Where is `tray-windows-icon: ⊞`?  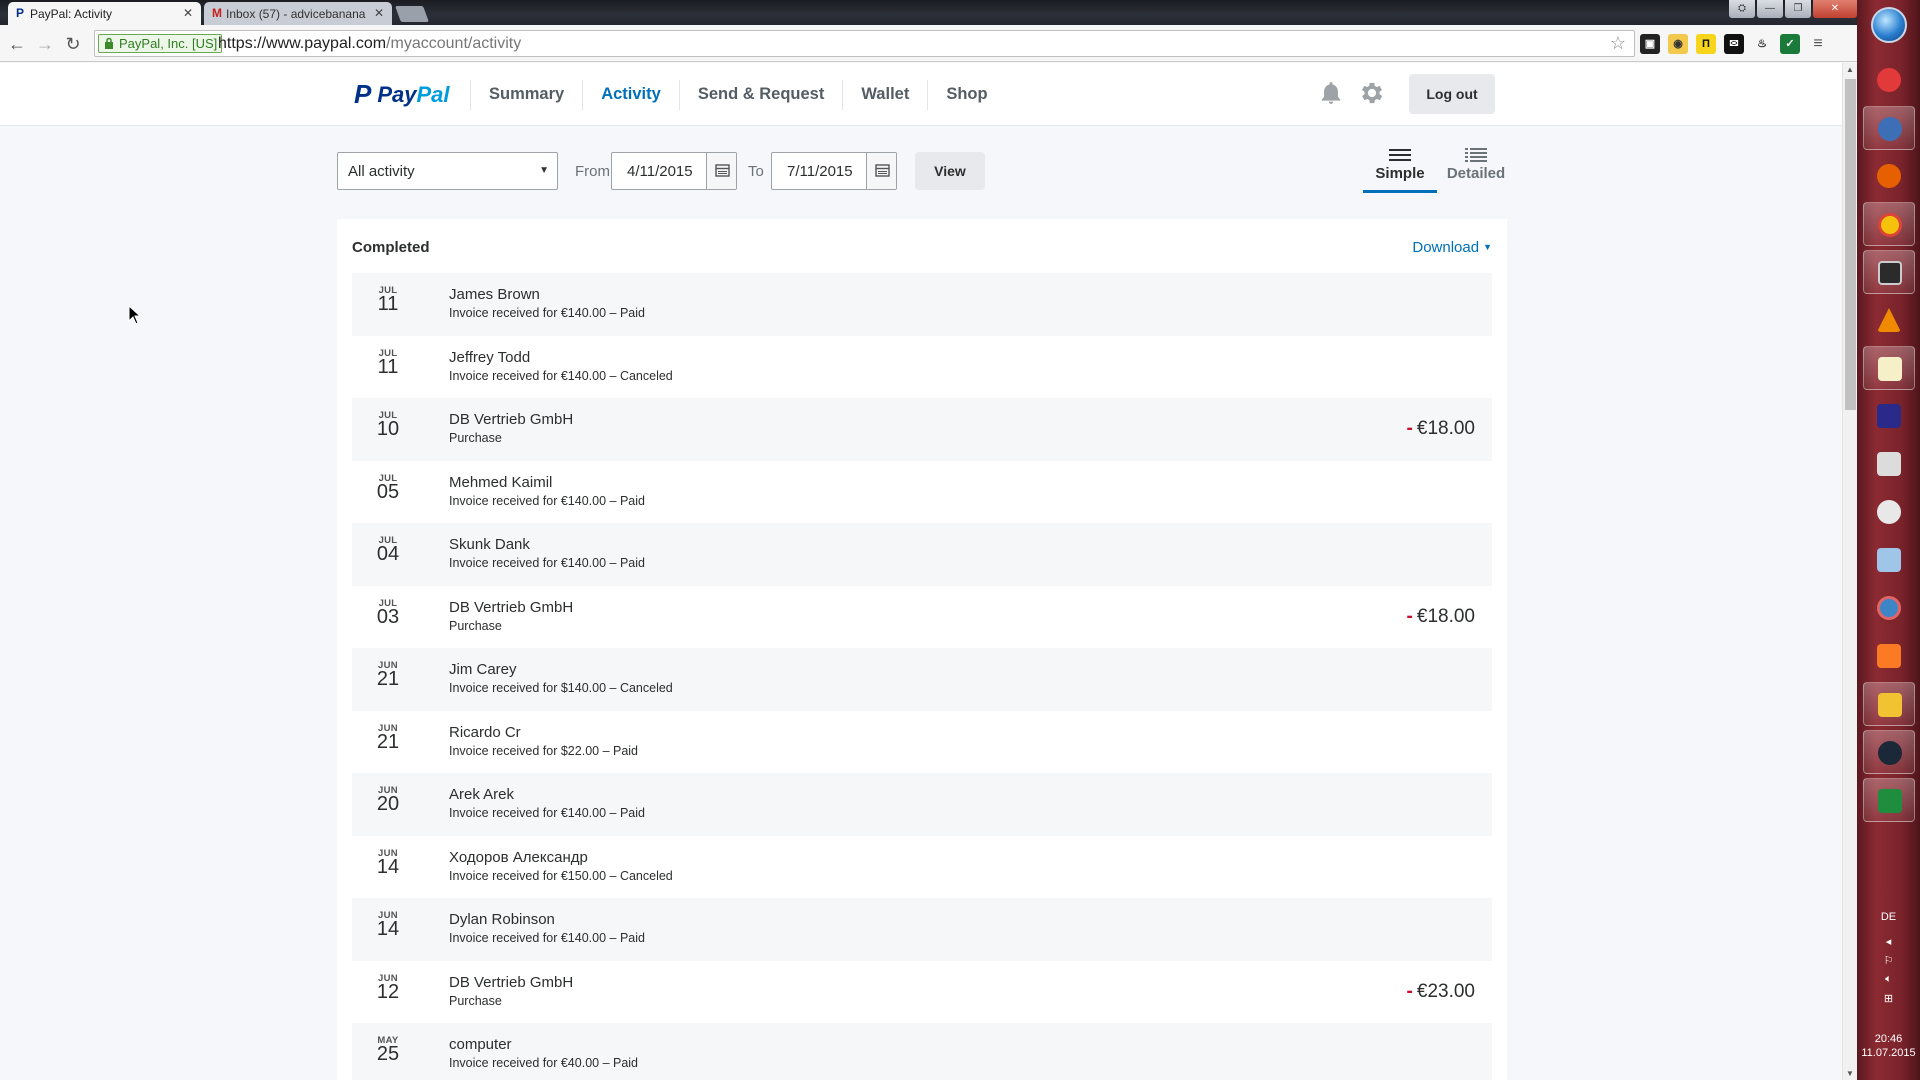 tray-windows-icon: ⊞ is located at coordinates (1888, 998).